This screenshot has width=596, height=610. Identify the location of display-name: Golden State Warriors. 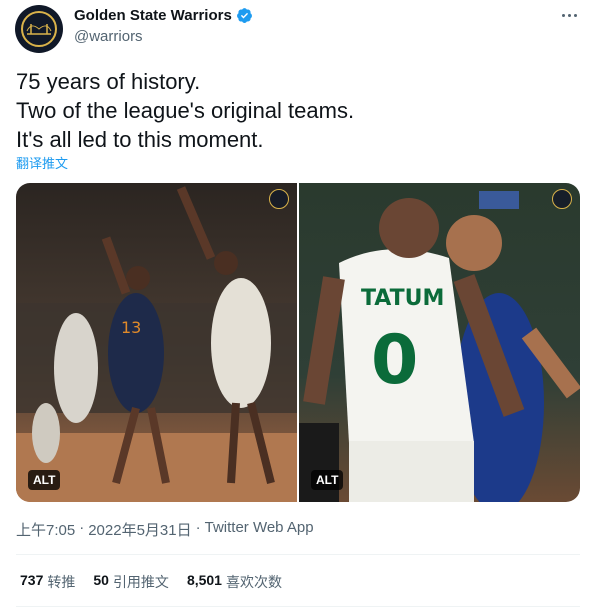
(153, 15).